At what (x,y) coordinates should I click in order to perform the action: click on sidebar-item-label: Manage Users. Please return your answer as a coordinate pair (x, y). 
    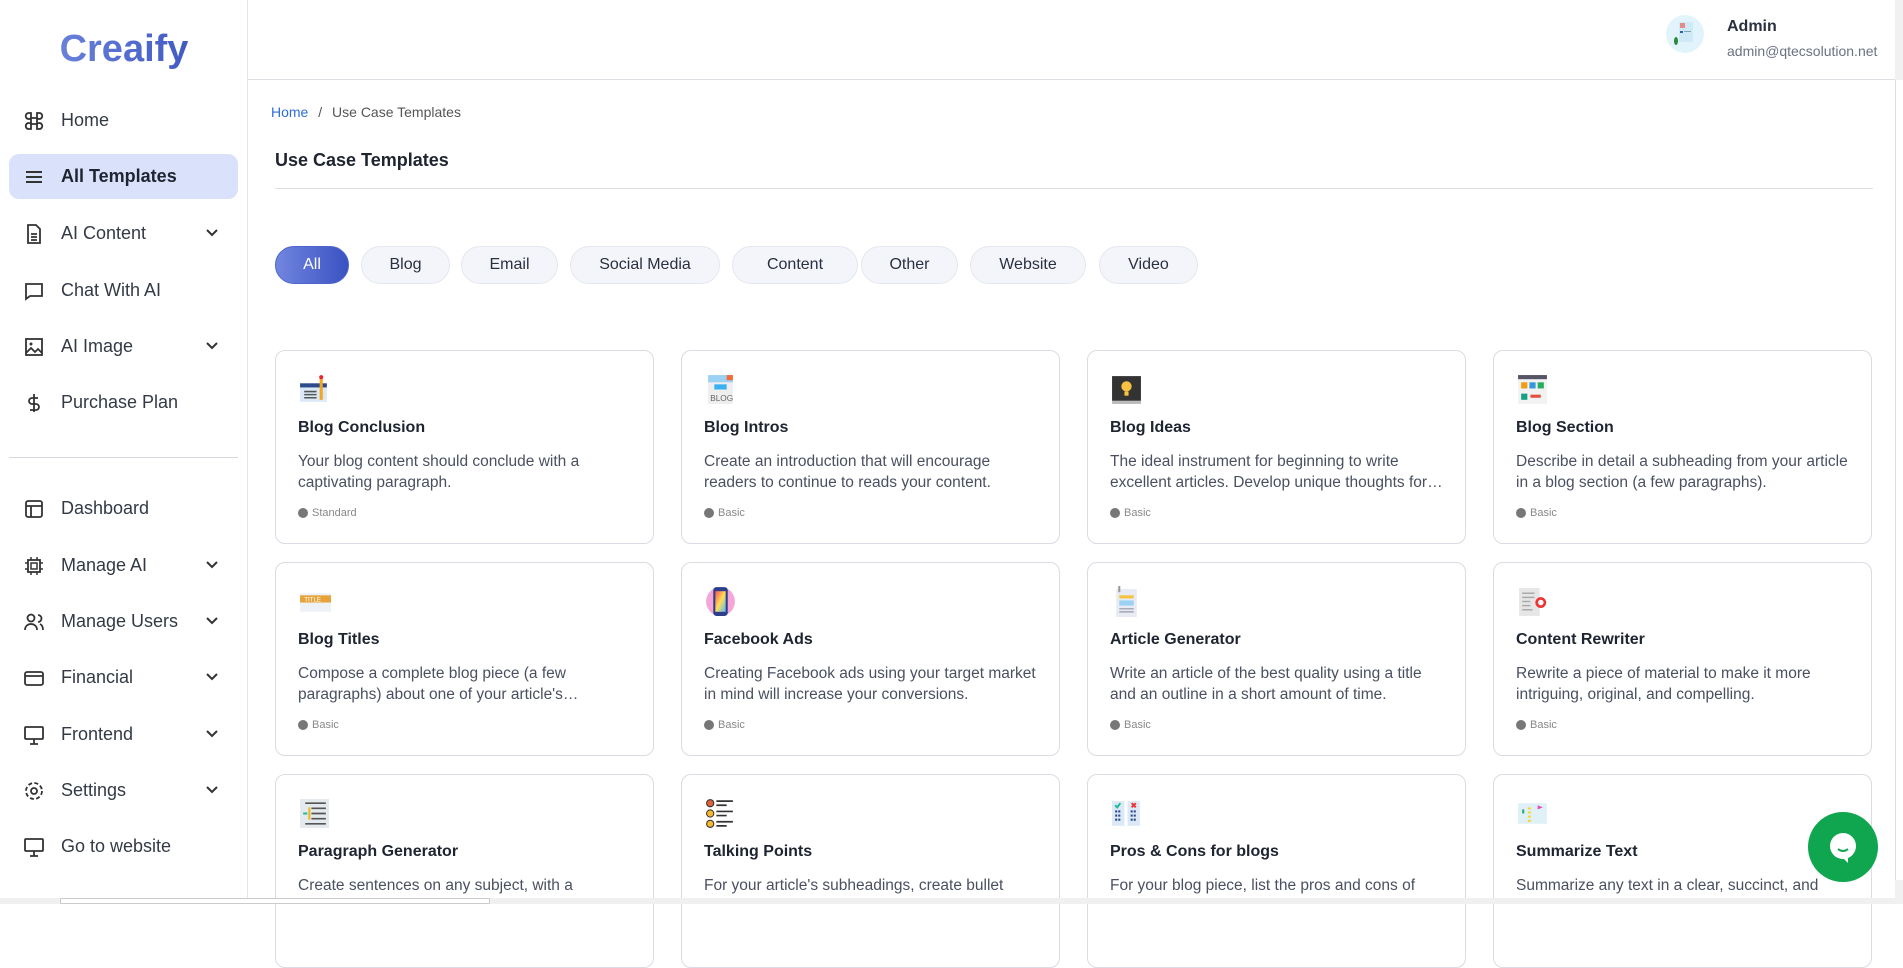
    Looking at the image, I should click on (120, 621).